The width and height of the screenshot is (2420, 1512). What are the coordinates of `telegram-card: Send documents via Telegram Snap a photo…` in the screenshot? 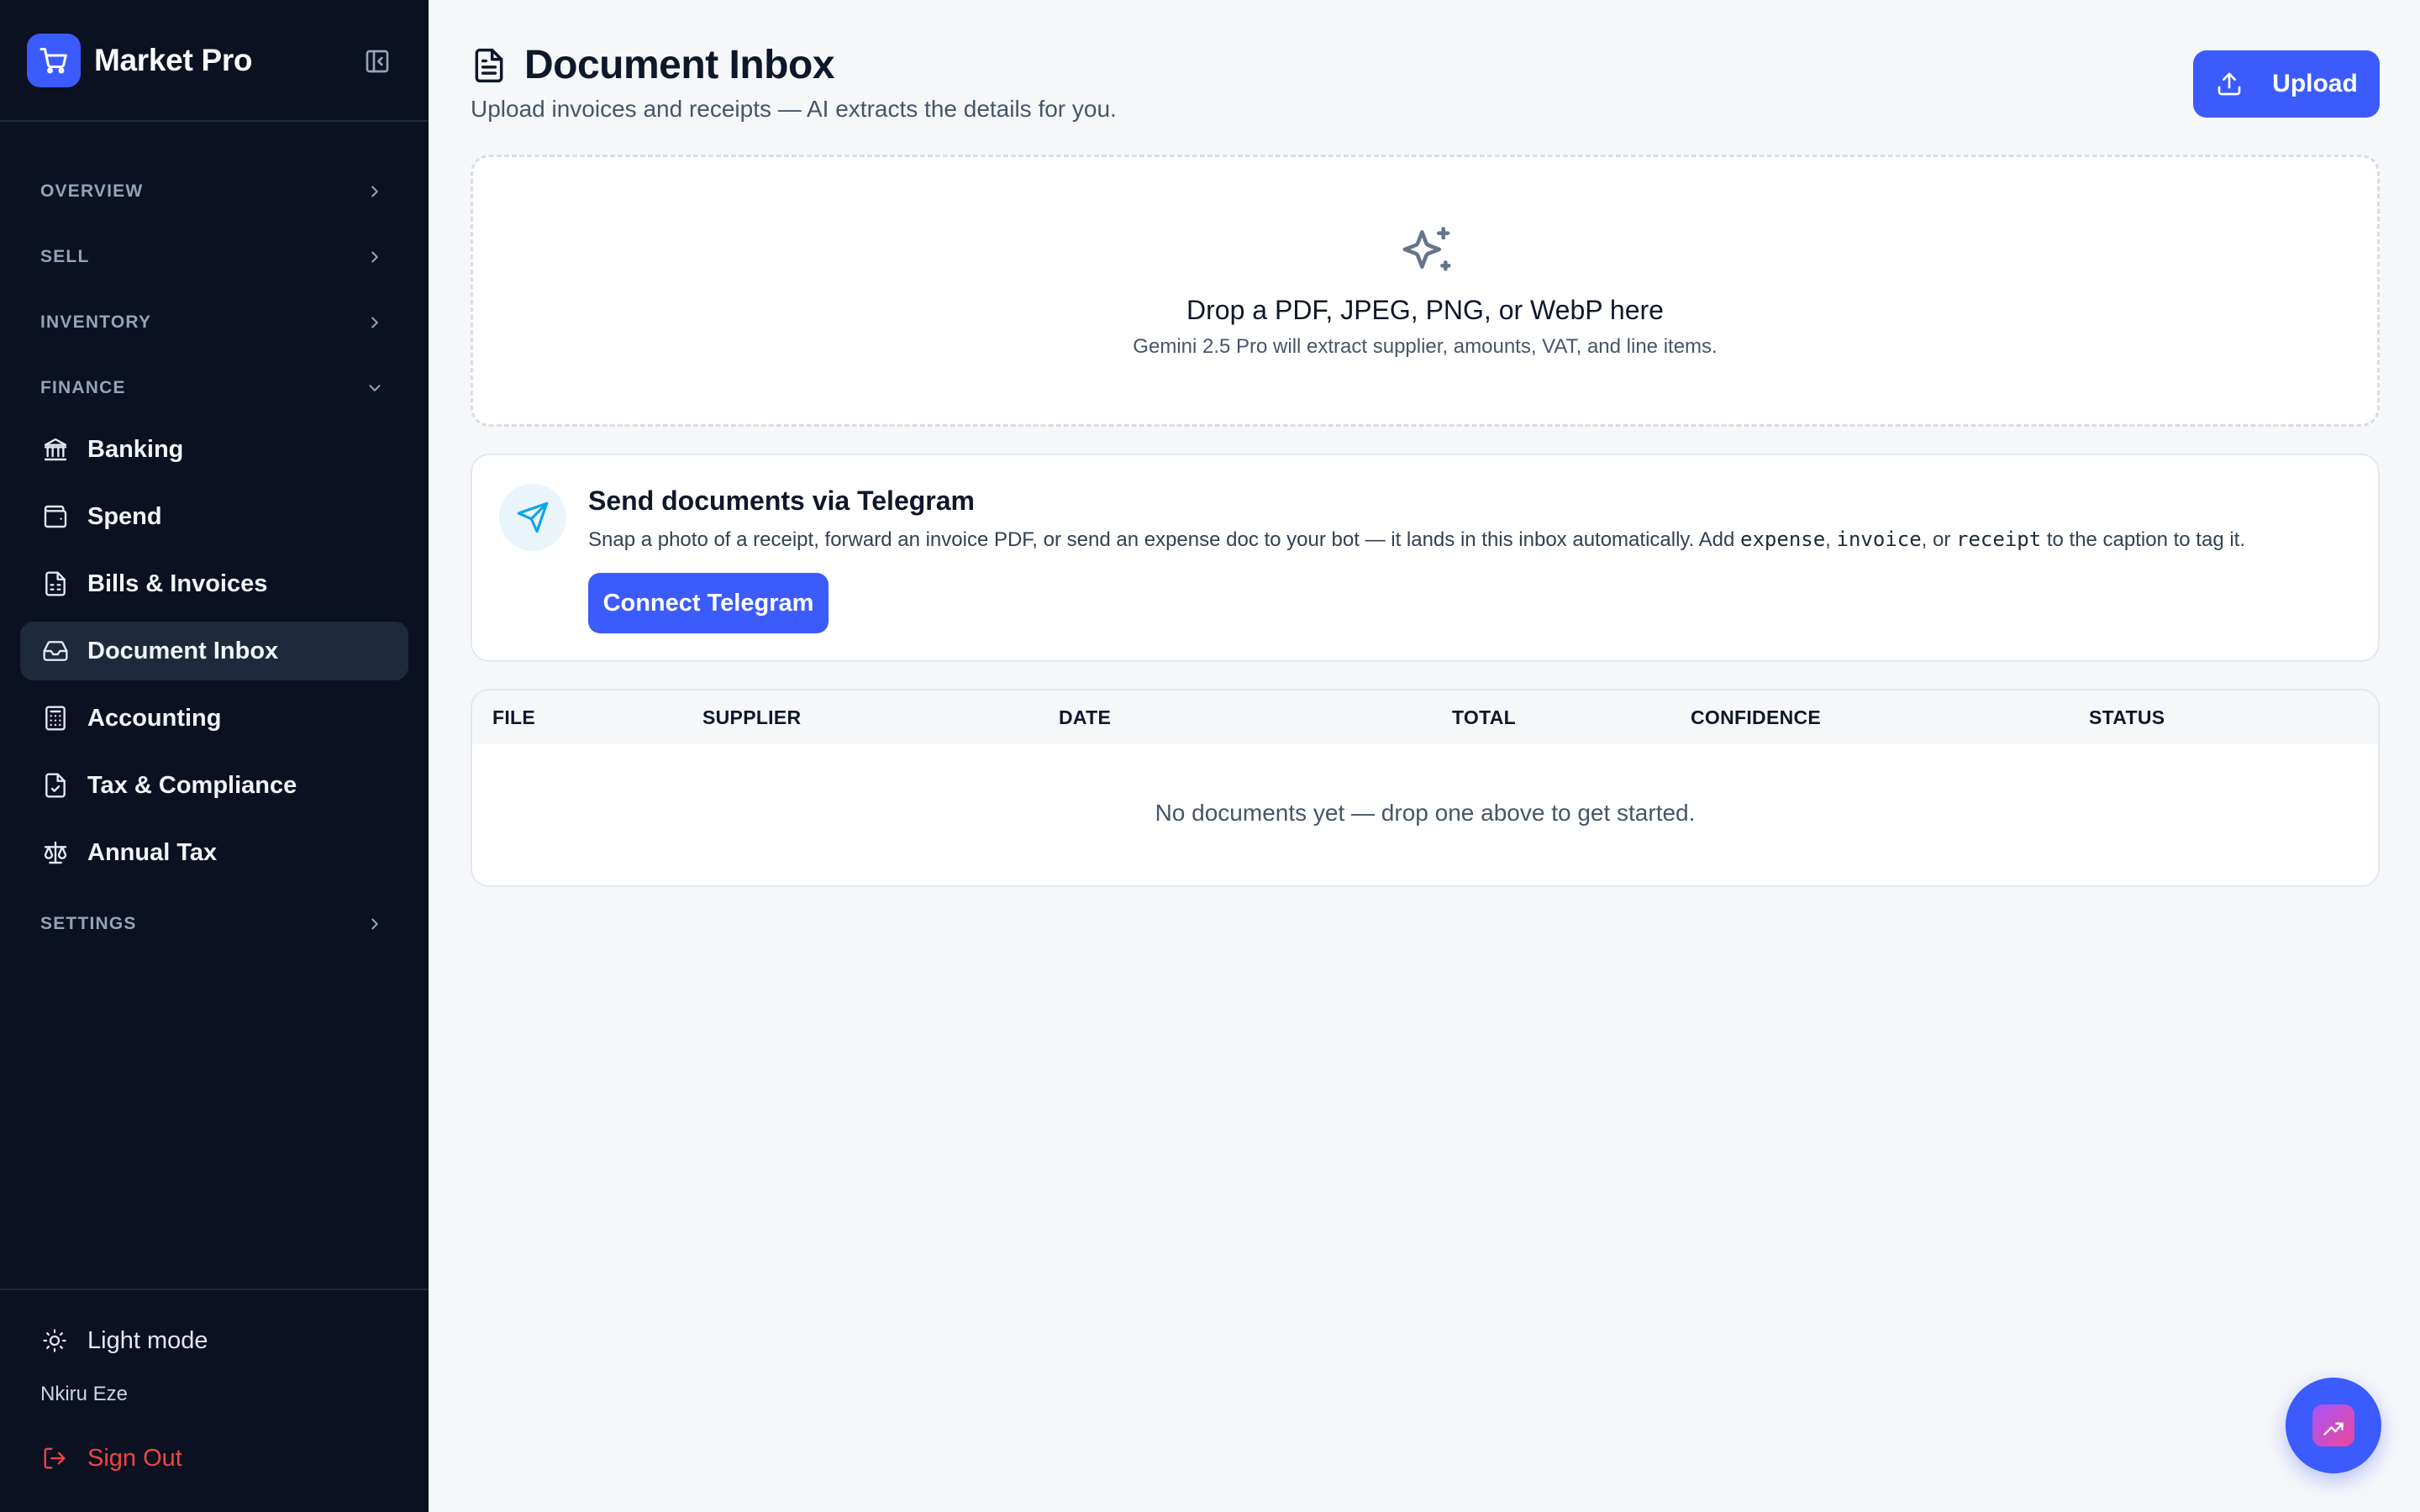 It's located at (1425, 558).